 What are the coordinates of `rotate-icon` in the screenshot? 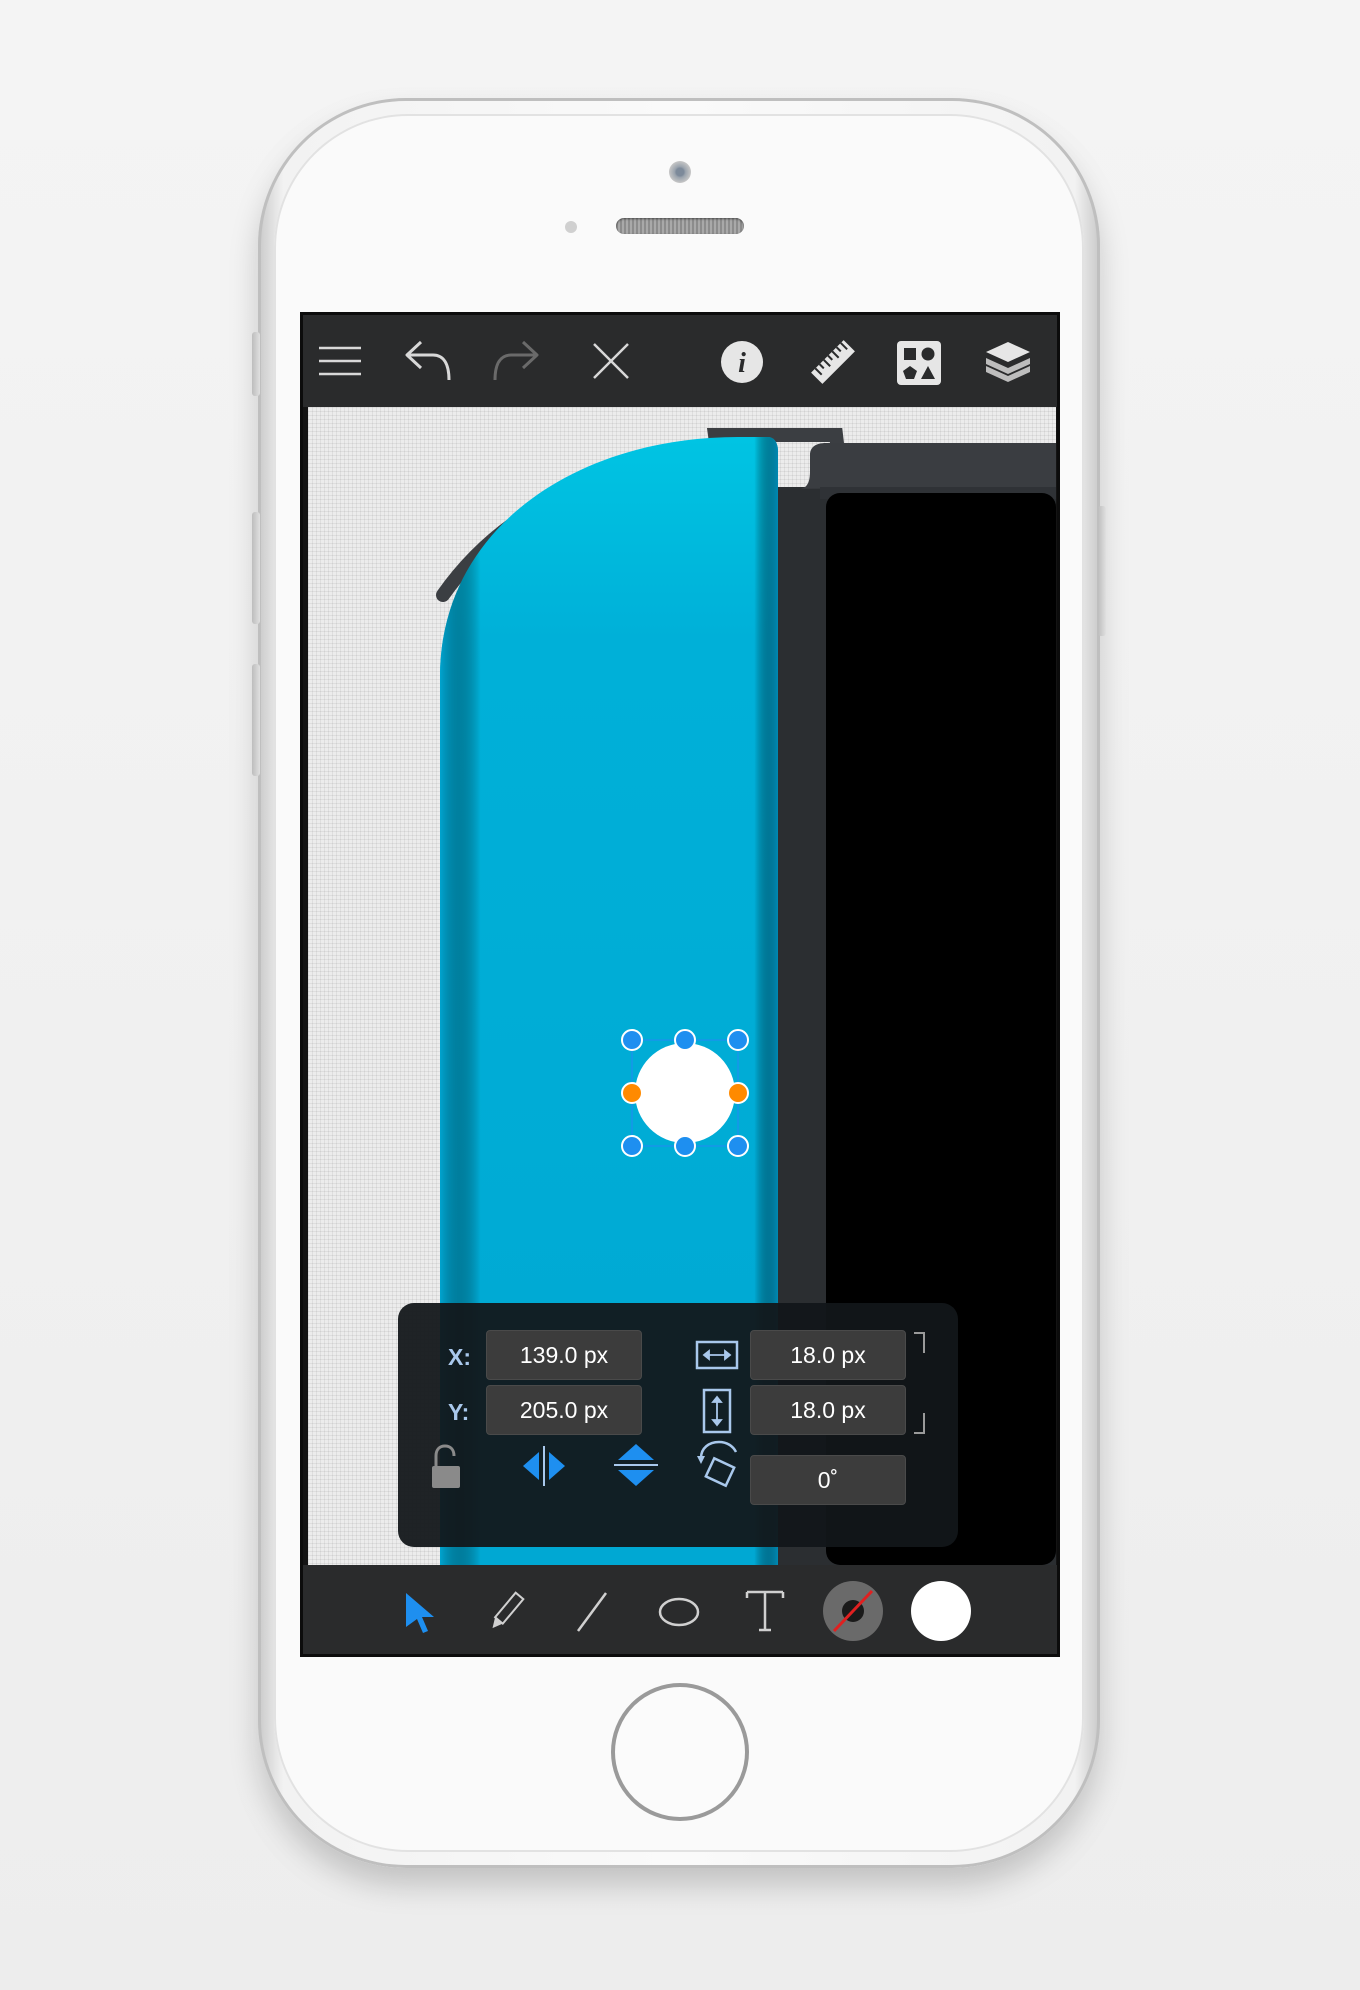 It's located at (718, 1464).